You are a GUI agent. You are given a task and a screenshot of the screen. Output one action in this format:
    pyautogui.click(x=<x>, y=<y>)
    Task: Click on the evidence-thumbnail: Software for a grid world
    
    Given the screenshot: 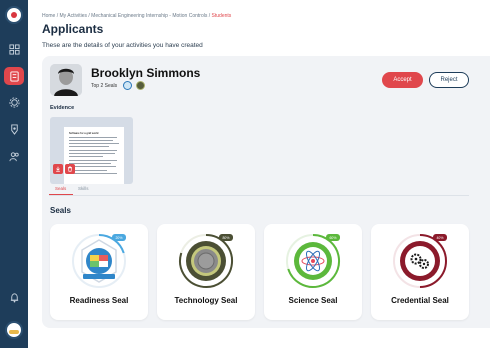 What is the action you would take?
    pyautogui.click(x=91, y=150)
    